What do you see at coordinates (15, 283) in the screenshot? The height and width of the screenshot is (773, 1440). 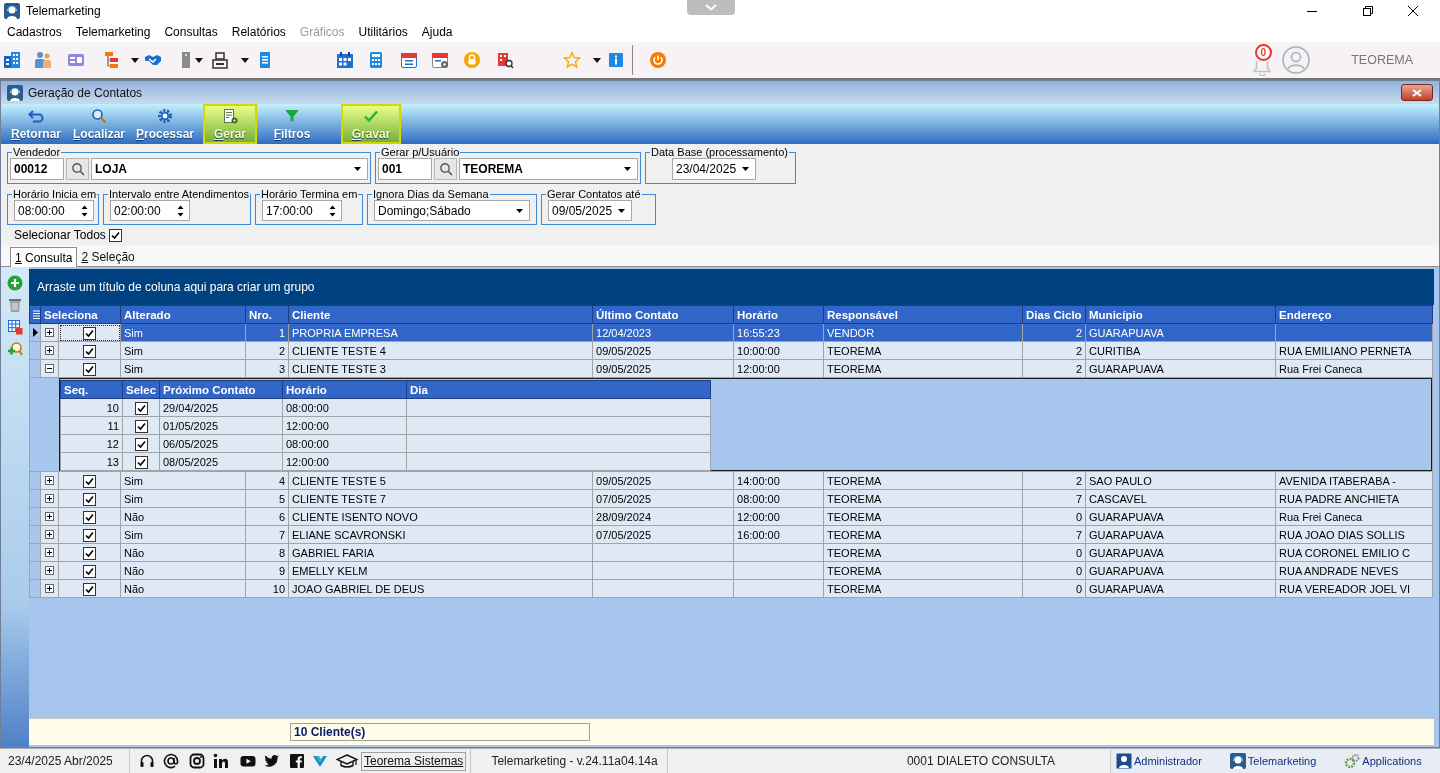 I see `add-icon` at bounding box center [15, 283].